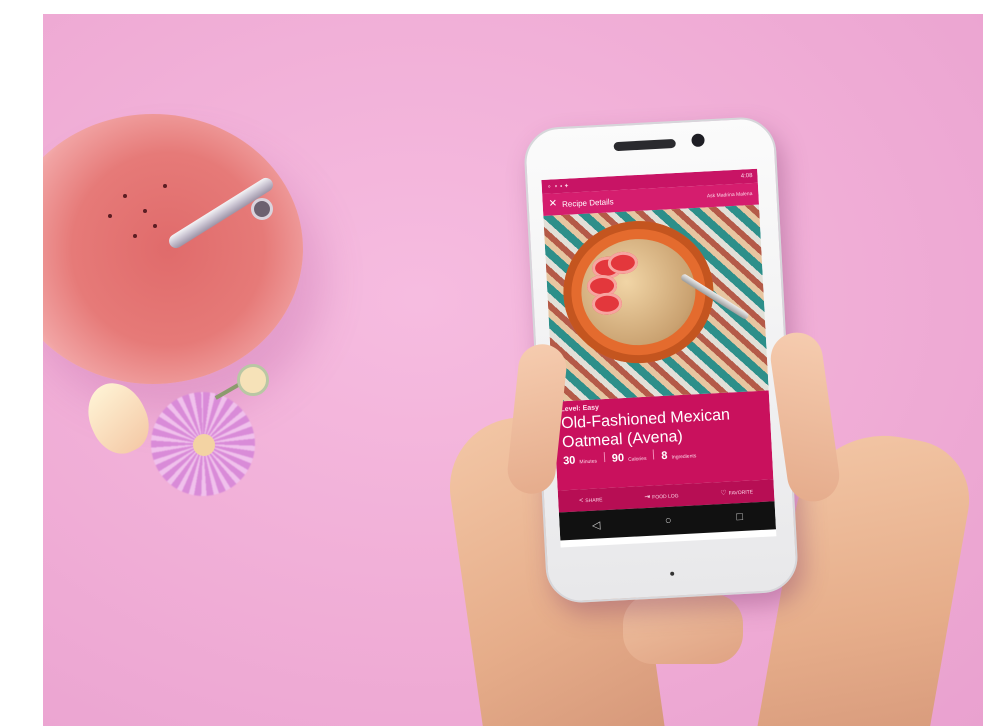 The height and width of the screenshot is (726, 983). What do you see at coordinates (596, 524) in the screenshot?
I see `back-icon: ◁` at bounding box center [596, 524].